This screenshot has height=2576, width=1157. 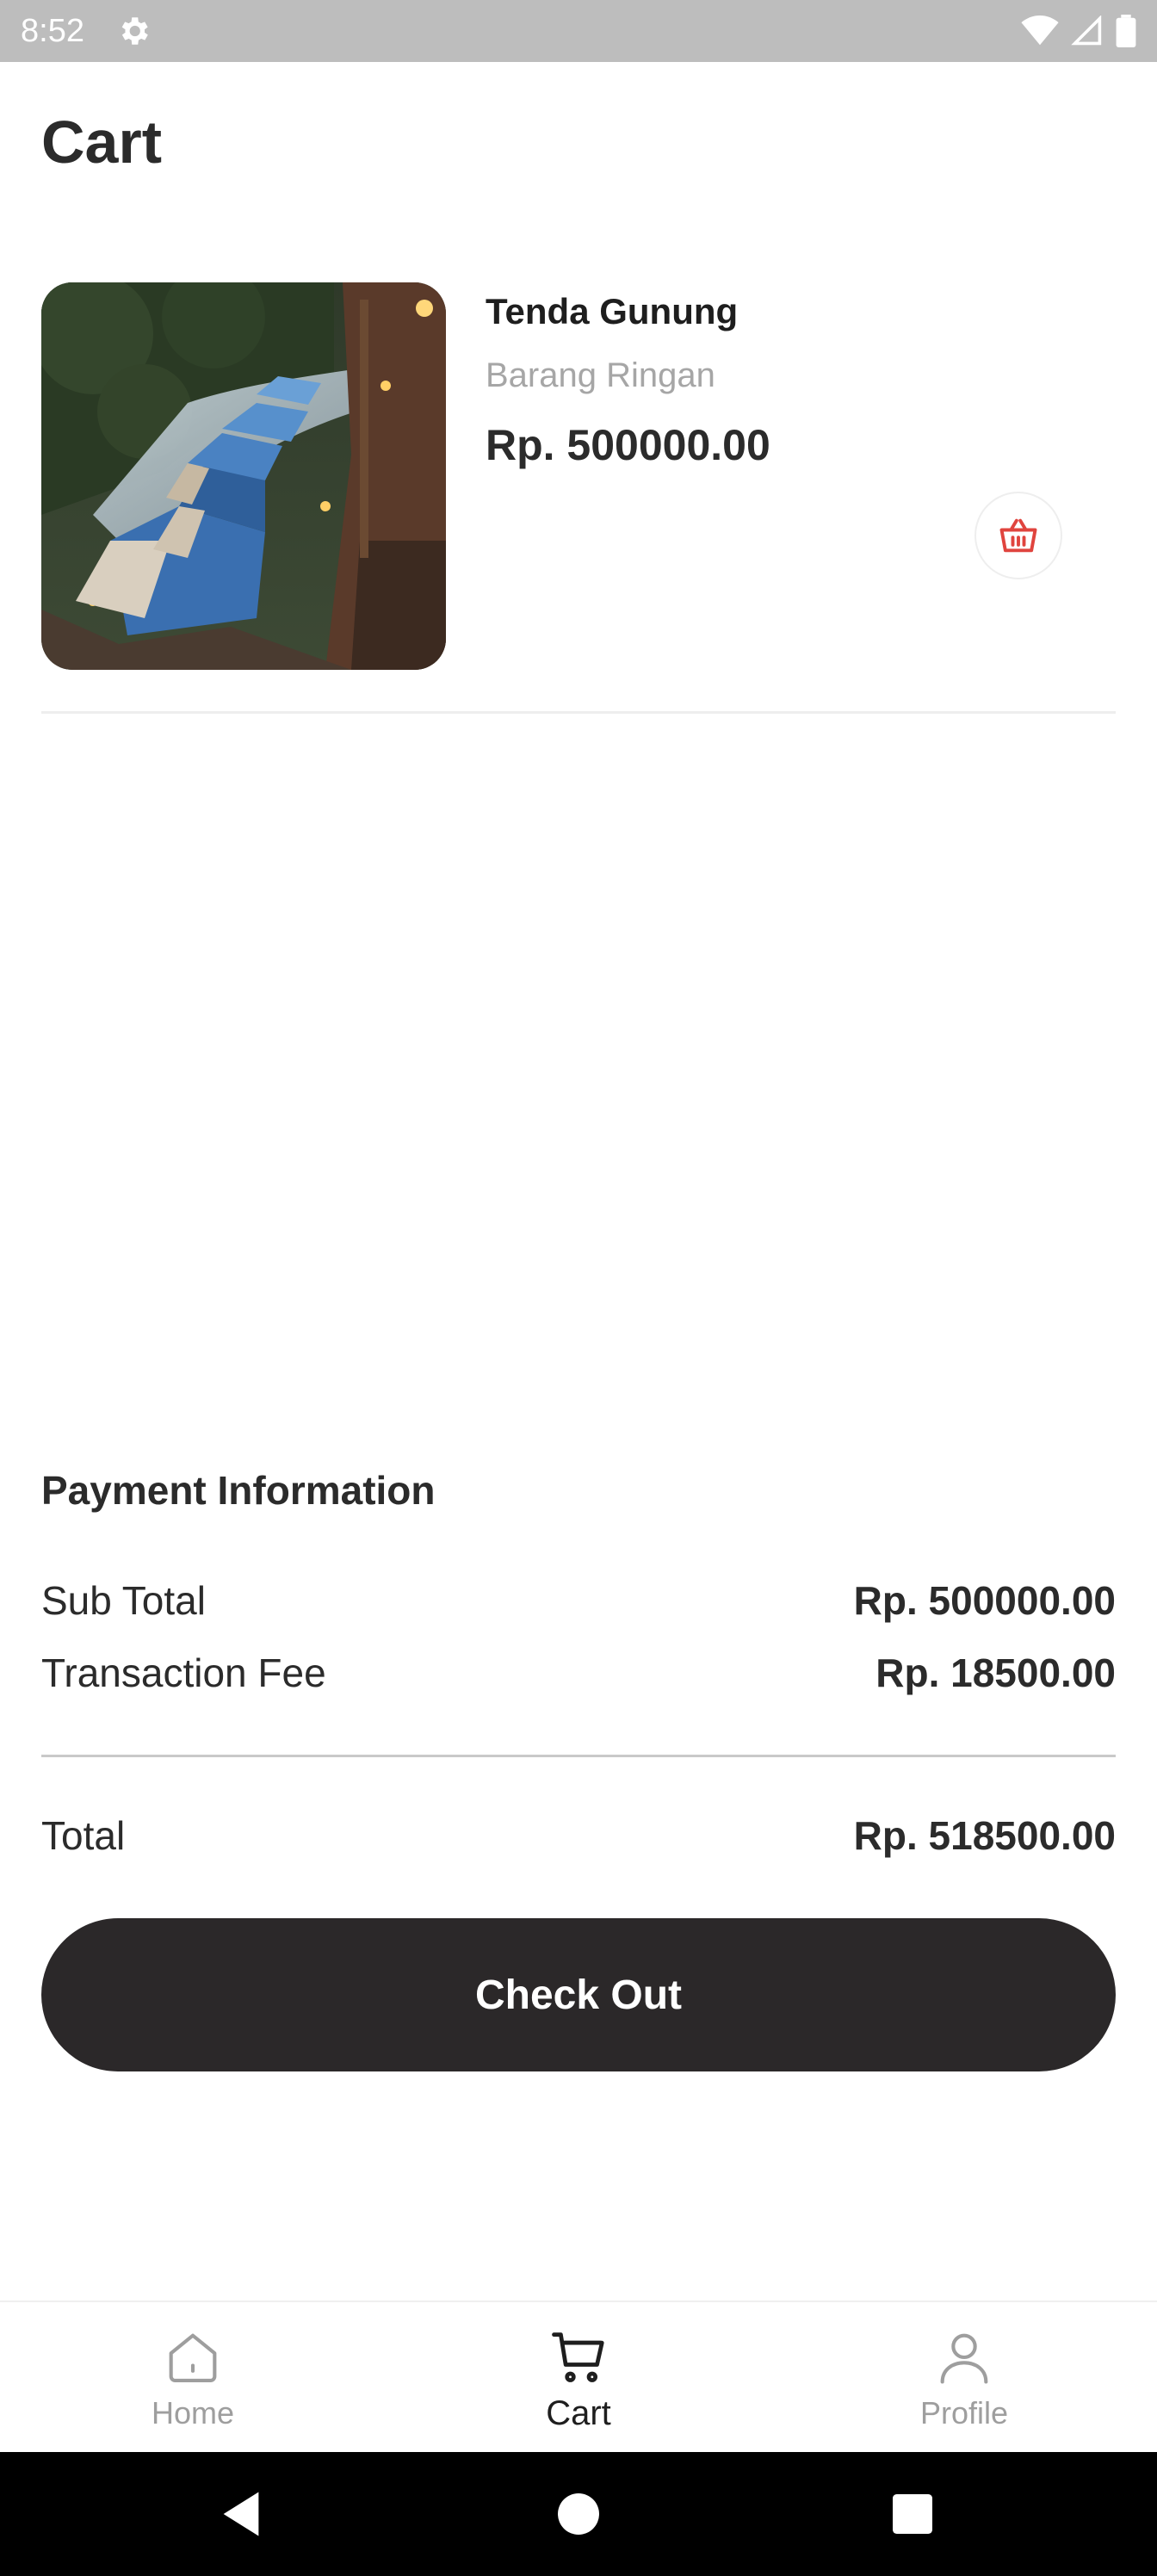 What do you see at coordinates (964, 2412) in the screenshot?
I see `nav-profile-label: Profile` at bounding box center [964, 2412].